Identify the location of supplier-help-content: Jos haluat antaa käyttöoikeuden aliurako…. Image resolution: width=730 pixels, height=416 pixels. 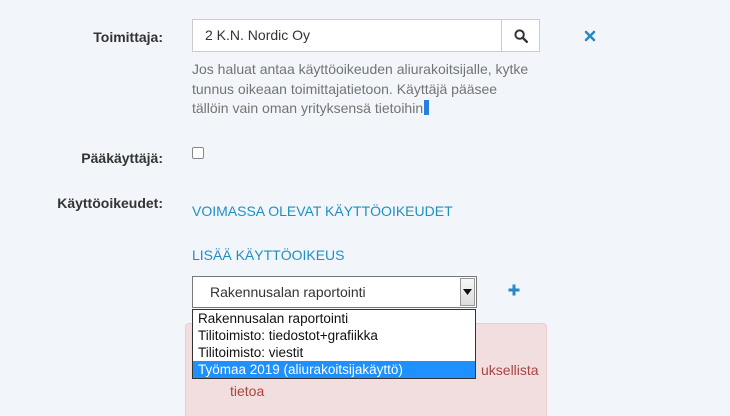
(360, 88).